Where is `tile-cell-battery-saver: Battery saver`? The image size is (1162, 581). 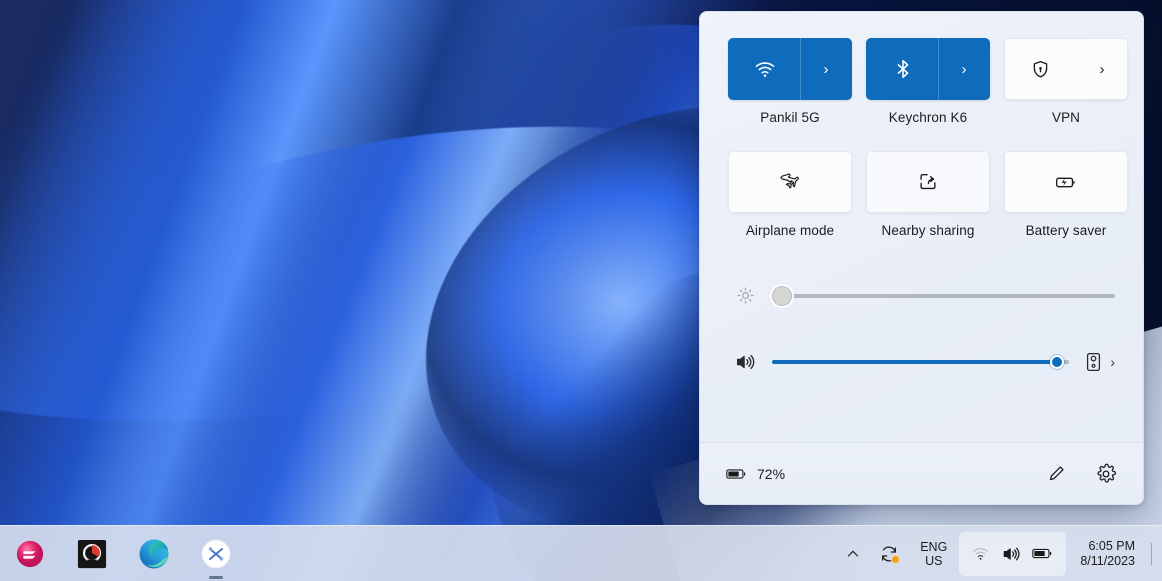 tile-cell-battery-saver: Battery saver is located at coordinates (1066, 194).